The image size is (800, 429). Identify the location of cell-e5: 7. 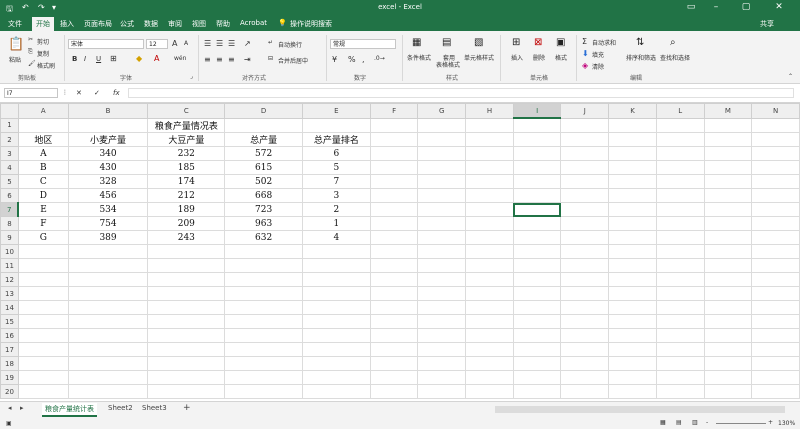
(336, 181).